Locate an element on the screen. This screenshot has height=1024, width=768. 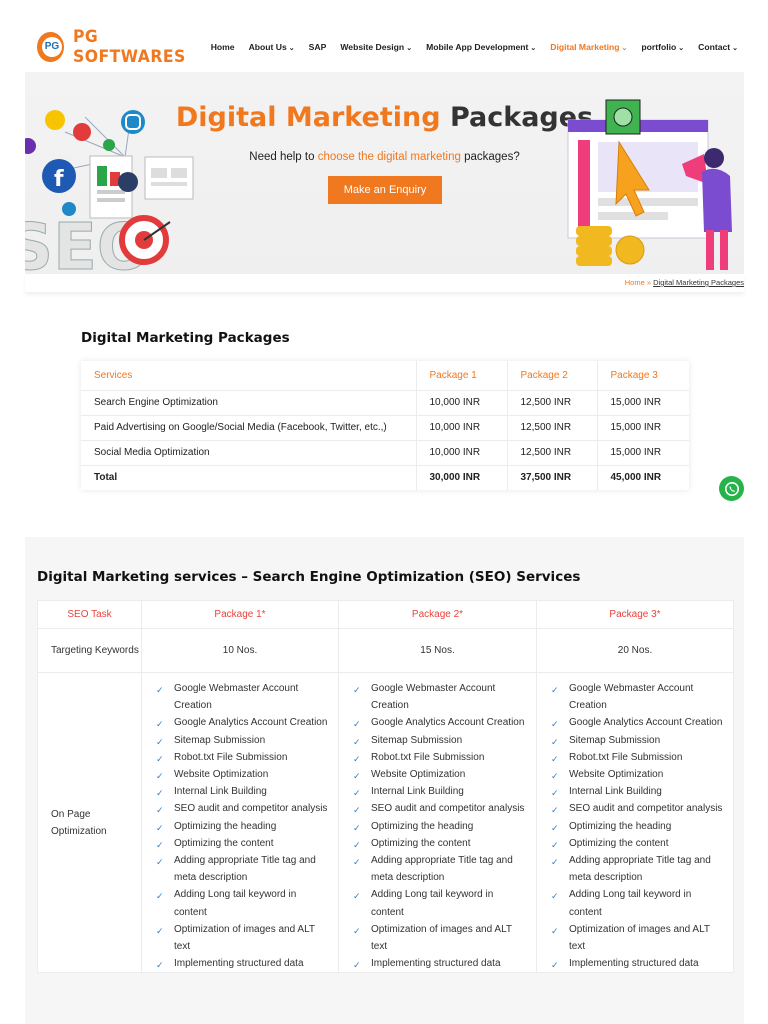
header-package-1: Package 1* is located at coordinates (240, 614).